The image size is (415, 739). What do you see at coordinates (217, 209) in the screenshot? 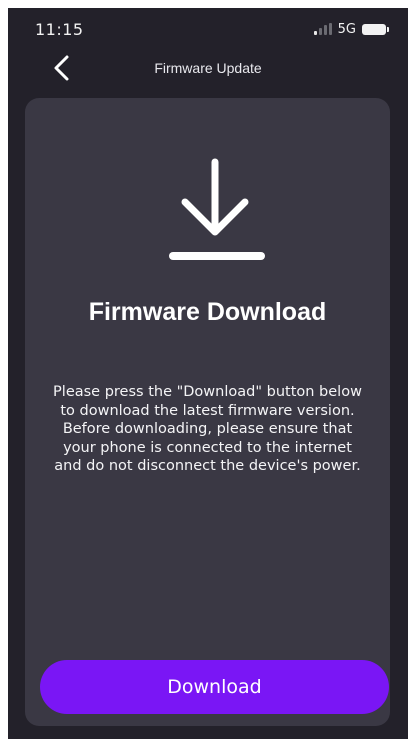
I see `download-arrow-icon` at bounding box center [217, 209].